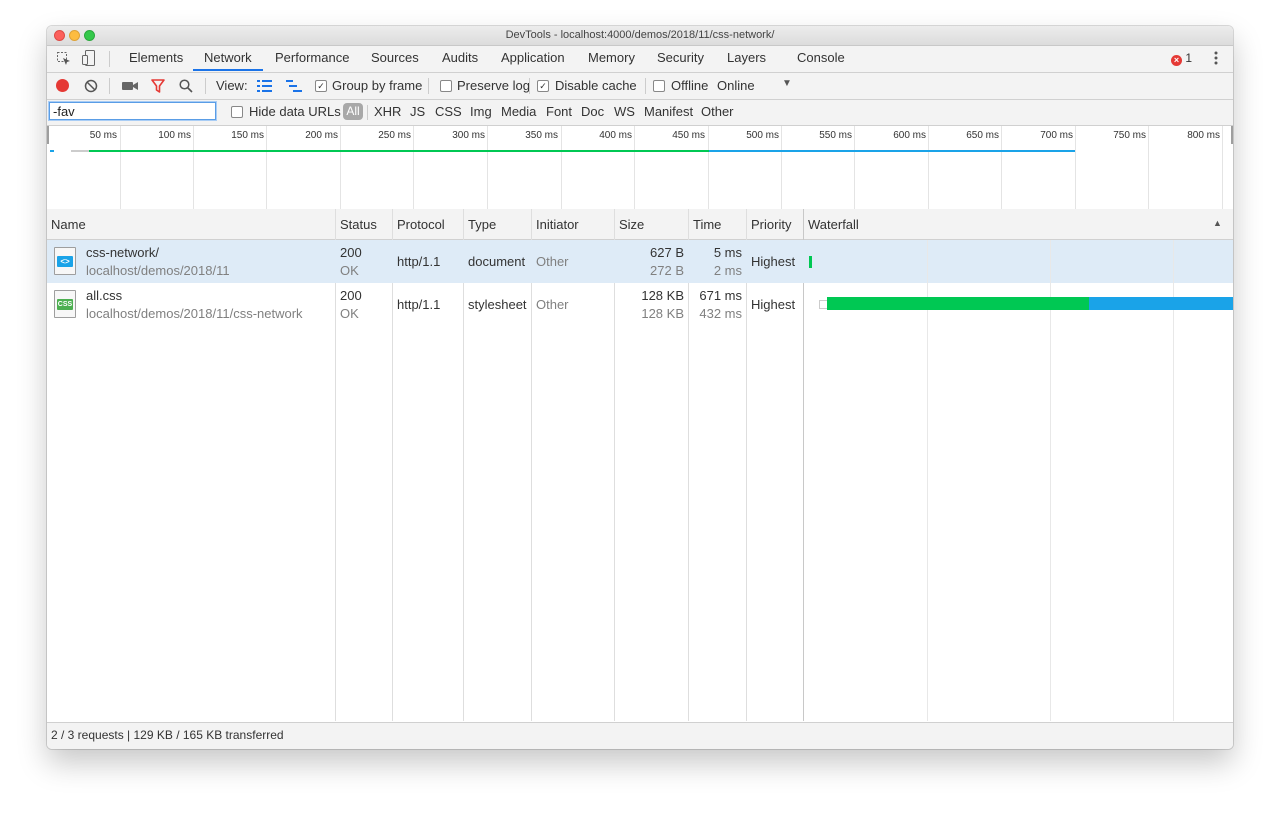 Image resolution: width=1280 pixels, height=816 pixels. What do you see at coordinates (835, 135) in the screenshot?
I see `overview-tick: 550 ms` at bounding box center [835, 135].